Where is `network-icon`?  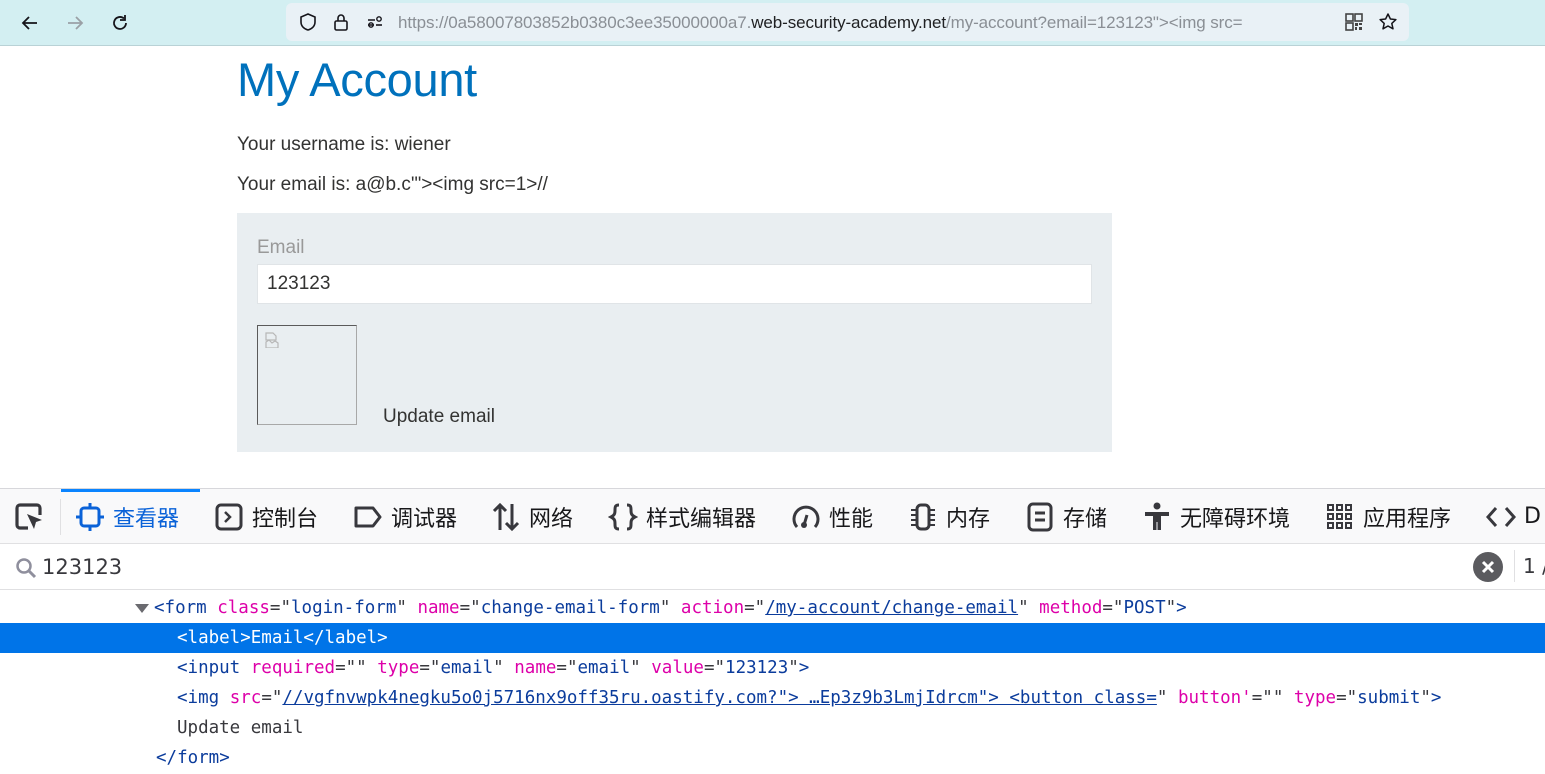 network-icon is located at coordinates (506, 516).